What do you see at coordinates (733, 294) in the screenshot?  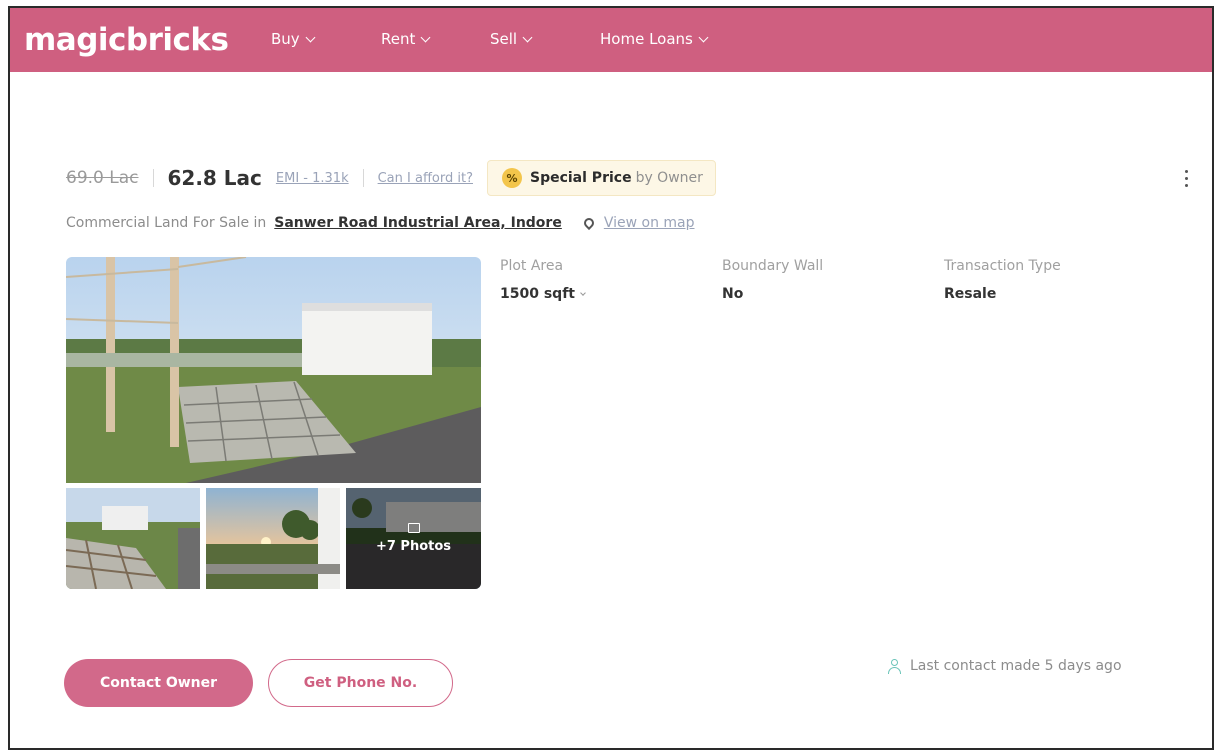 I see `spec-value: No` at bounding box center [733, 294].